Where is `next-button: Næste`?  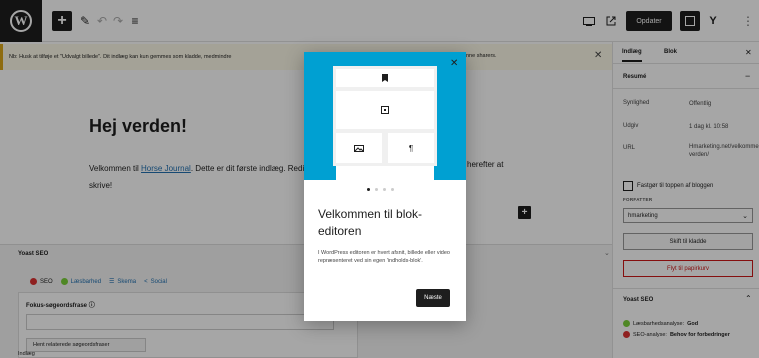 next-button: Næste is located at coordinates (433, 298).